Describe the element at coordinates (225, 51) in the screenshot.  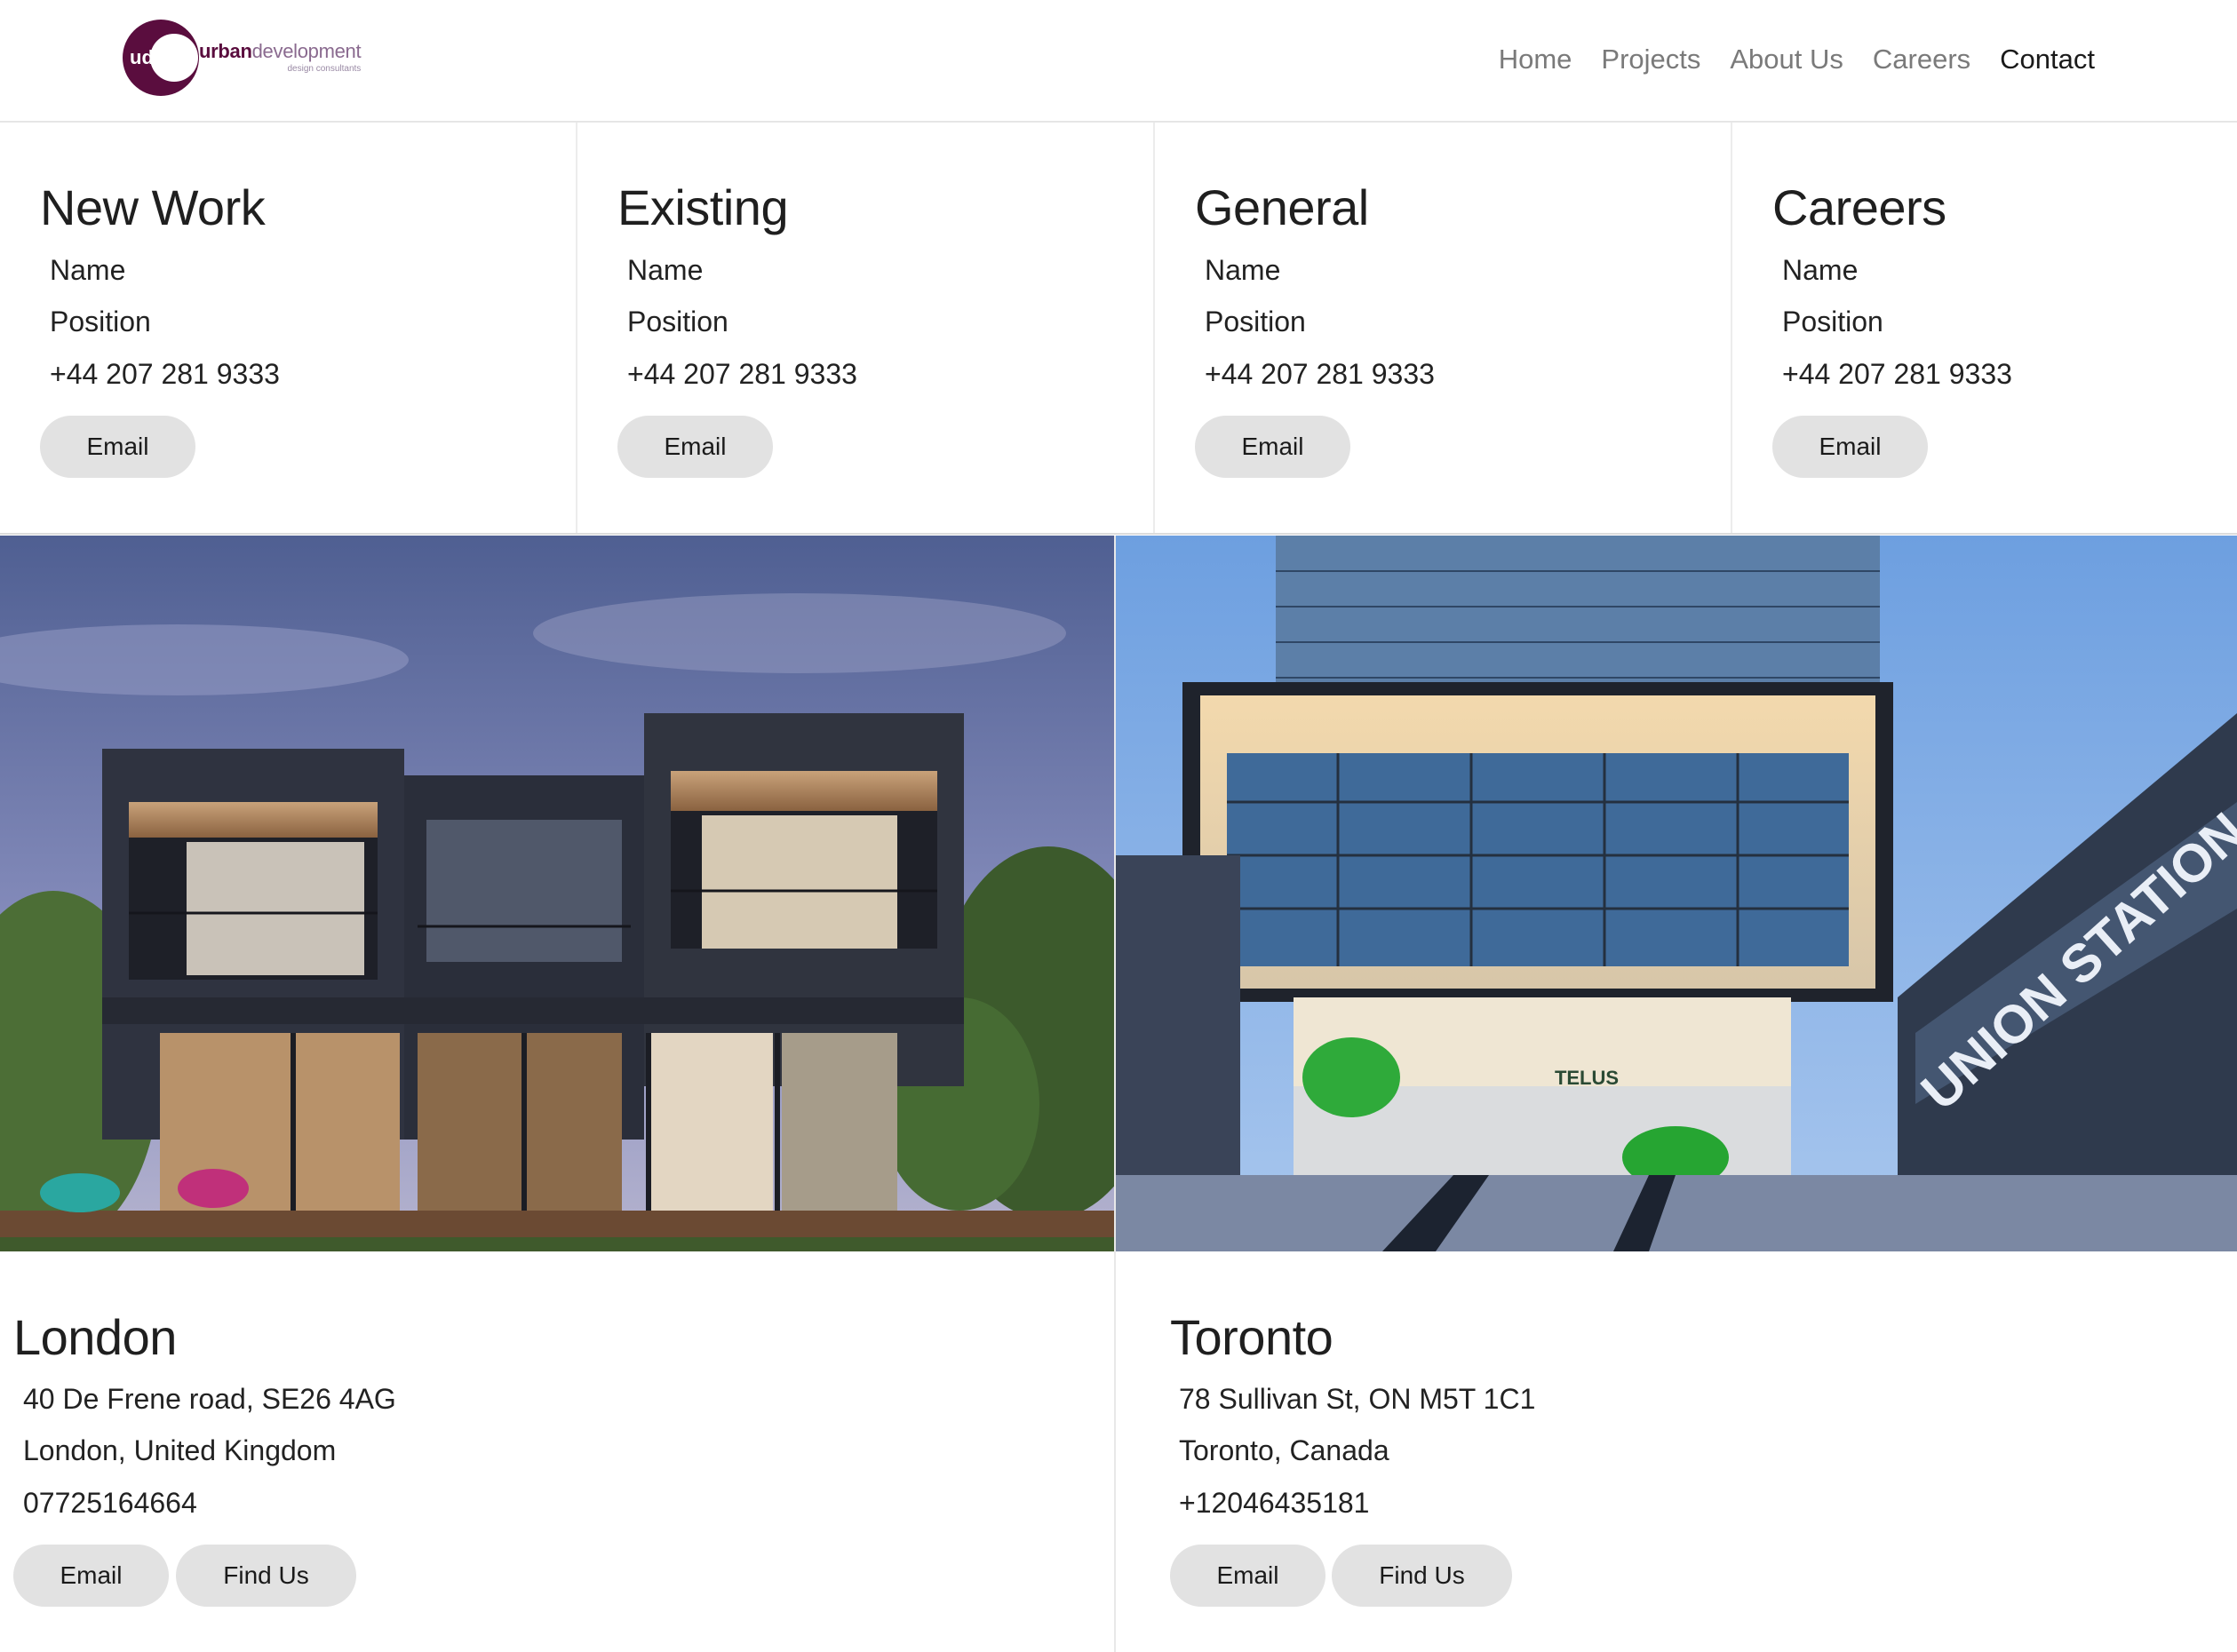
I see `logo-word-urban: urban` at that location.